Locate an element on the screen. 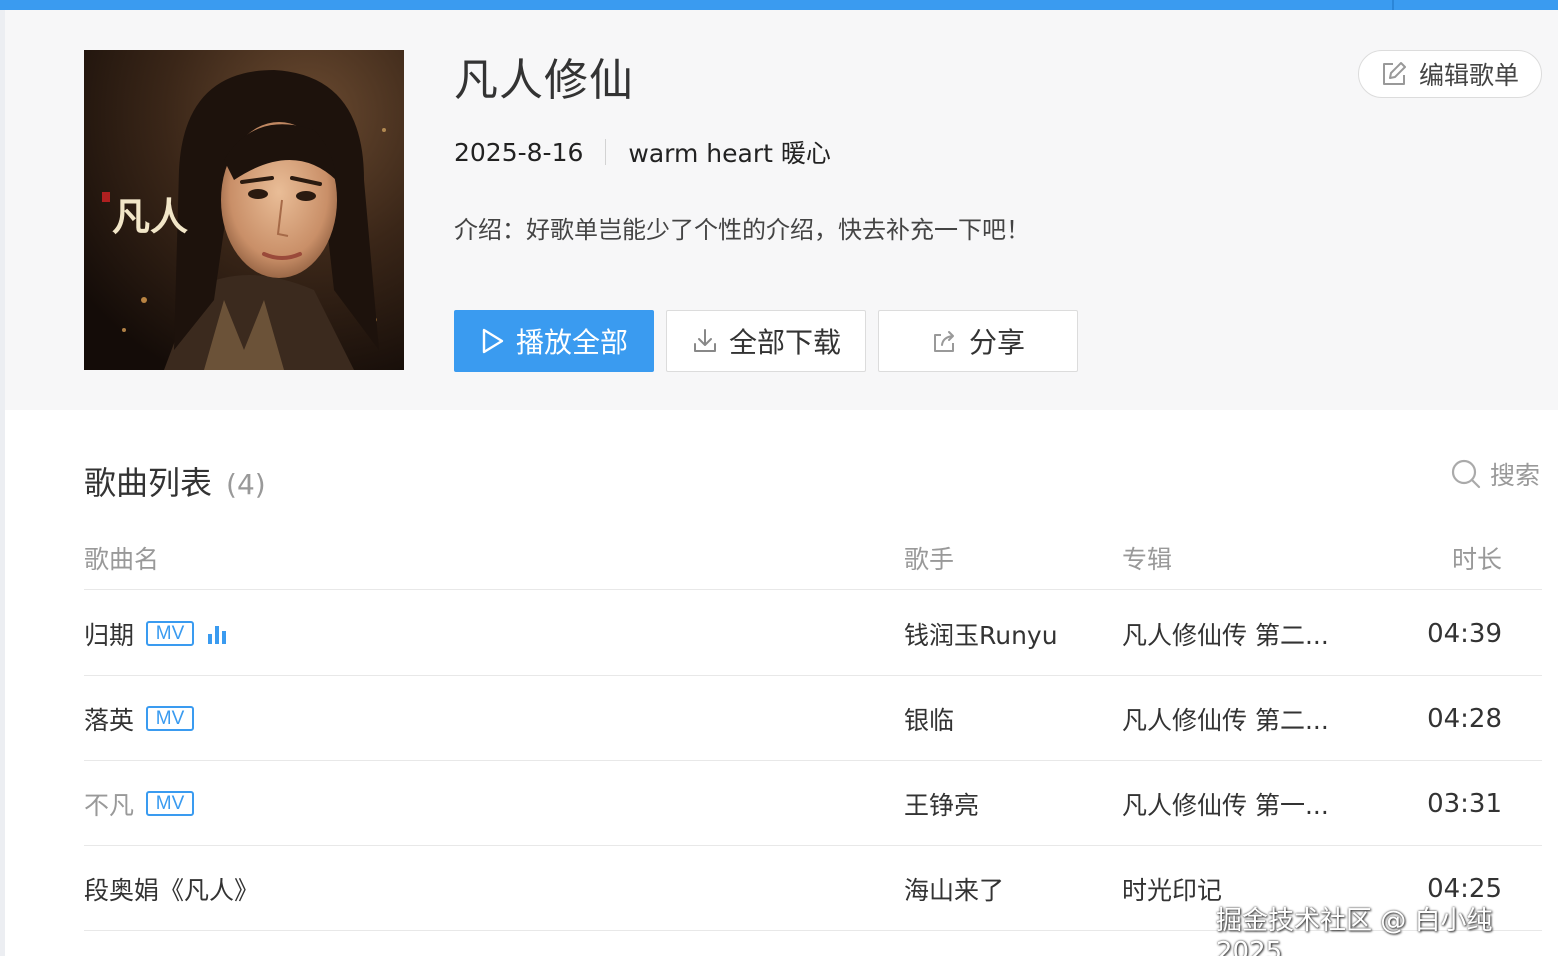 Image resolution: width=1558 pixels, height=956 pixels. artist-name: 王铮亮 is located at coordinates (941, 803).